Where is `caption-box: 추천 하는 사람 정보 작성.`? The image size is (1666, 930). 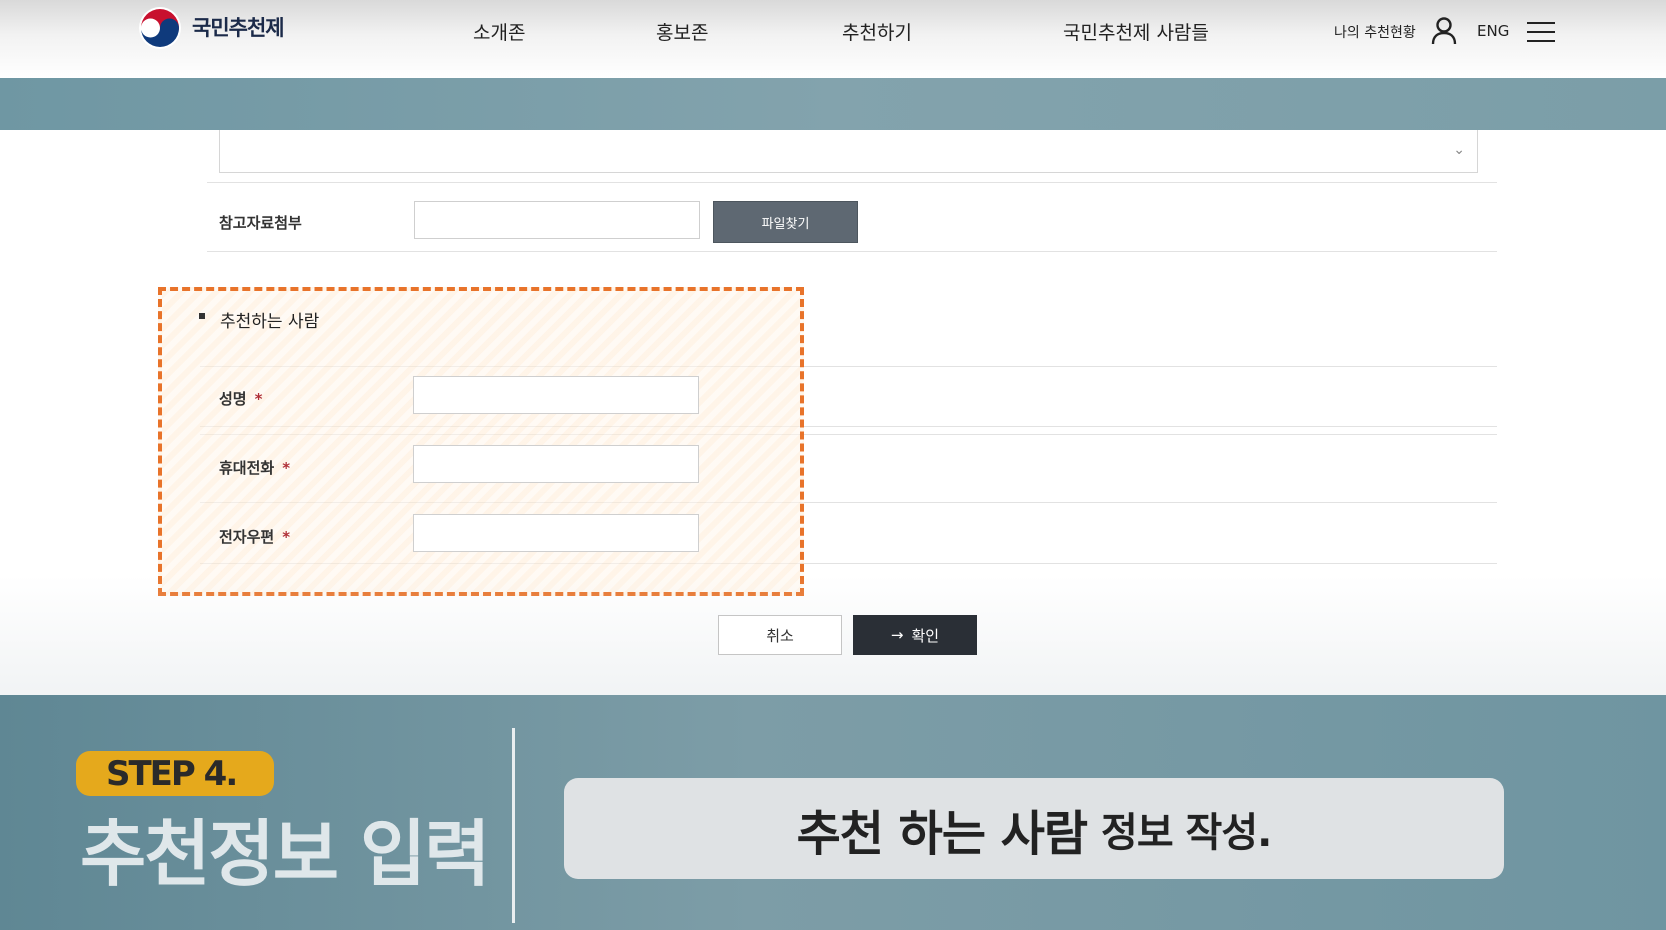 caption-box: 추천 하는 사람 정보 작성. is located at coordinates (1034, 828).